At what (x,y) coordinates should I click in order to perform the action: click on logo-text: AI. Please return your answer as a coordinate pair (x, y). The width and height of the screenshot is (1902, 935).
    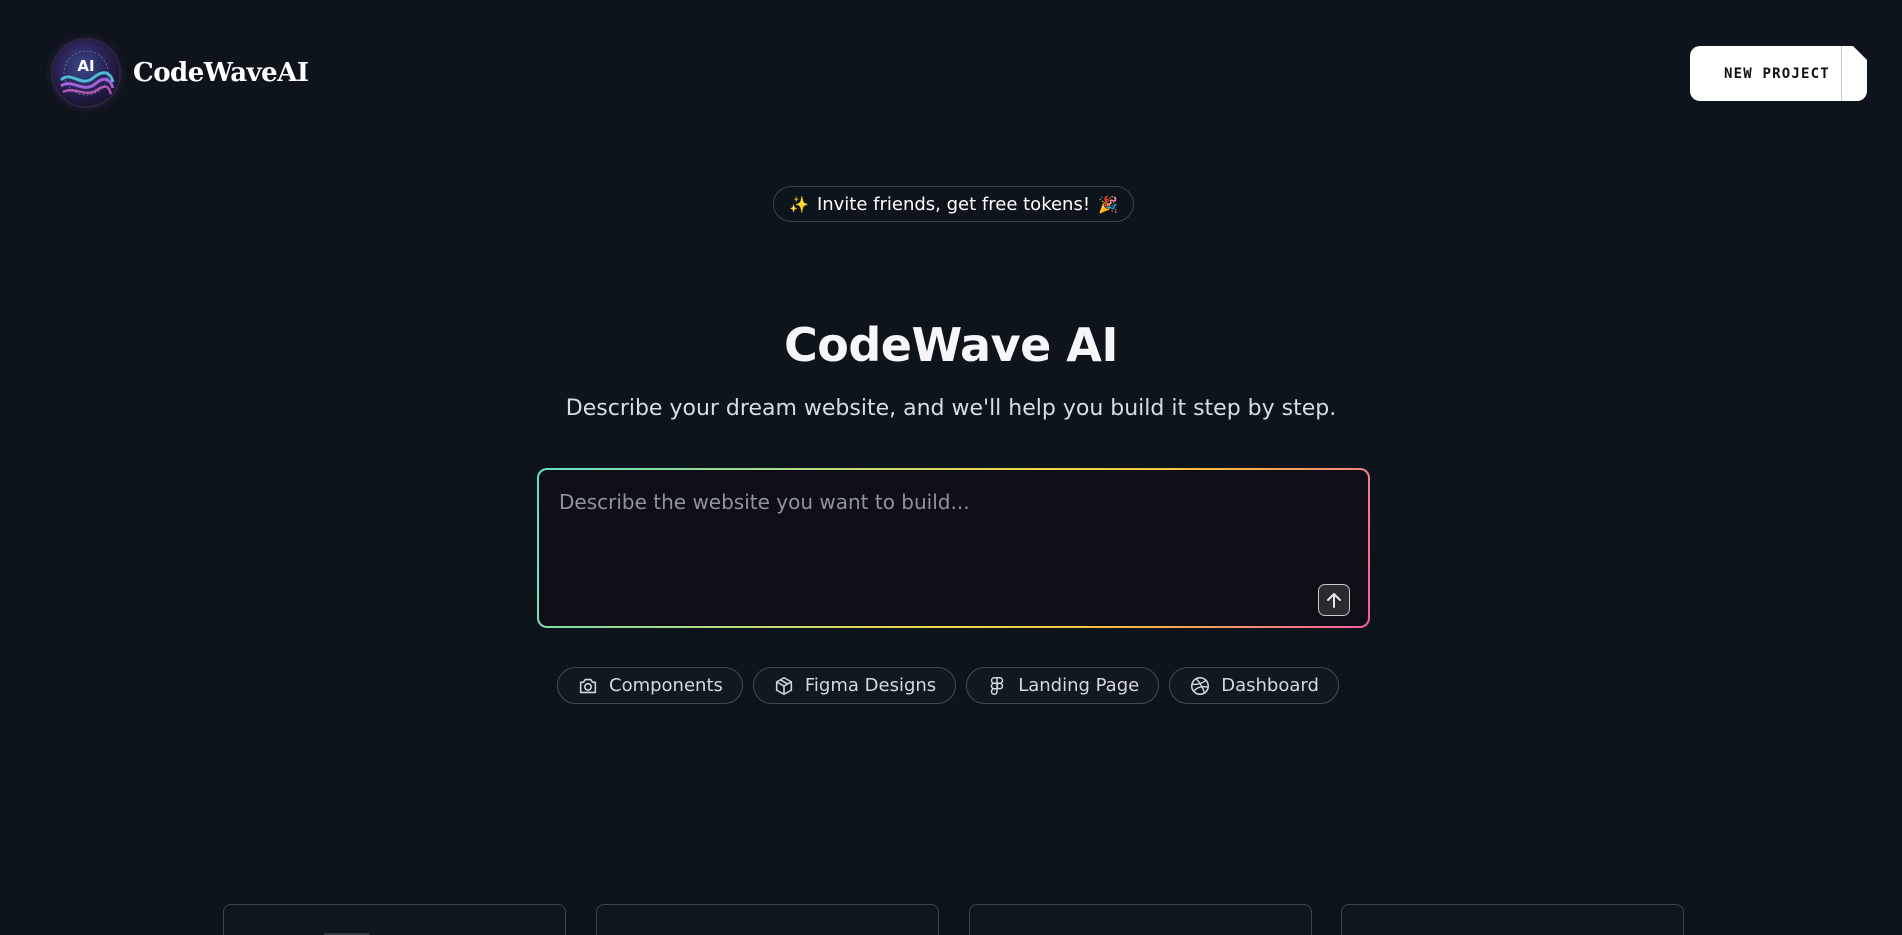
    Looking at the image, I should click on (85, 66).